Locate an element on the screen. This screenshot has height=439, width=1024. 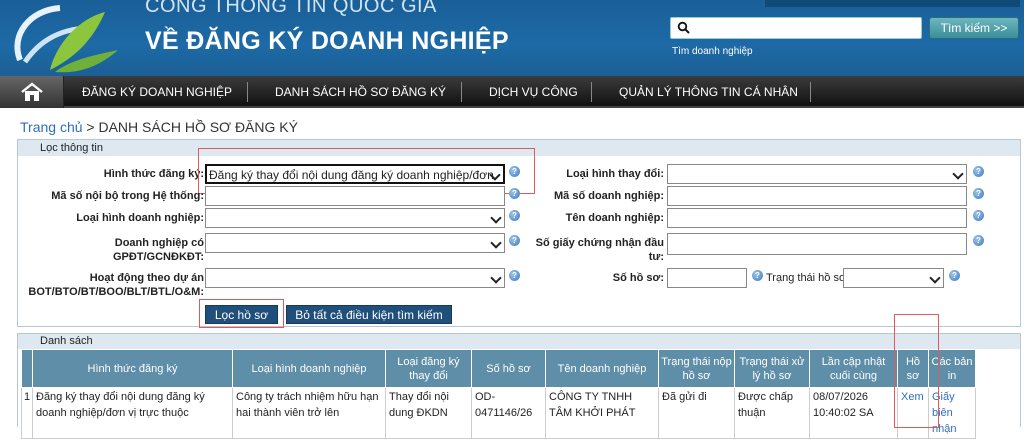
du-an-label-line1: Hoạt động theo dự án is located at coordinates (146, 278).